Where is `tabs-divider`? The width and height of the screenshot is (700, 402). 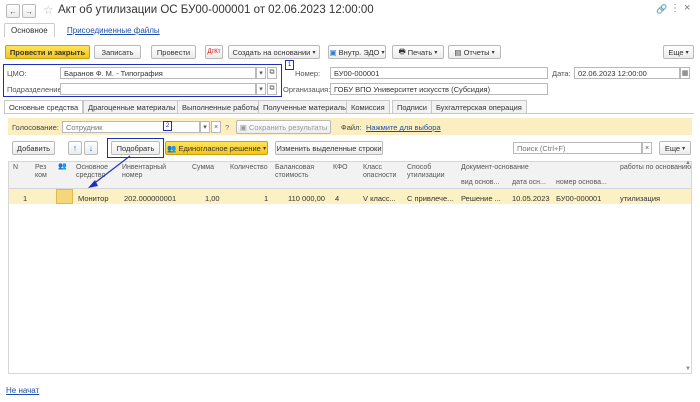 tabs-divider is located at coordinates (349, 113).